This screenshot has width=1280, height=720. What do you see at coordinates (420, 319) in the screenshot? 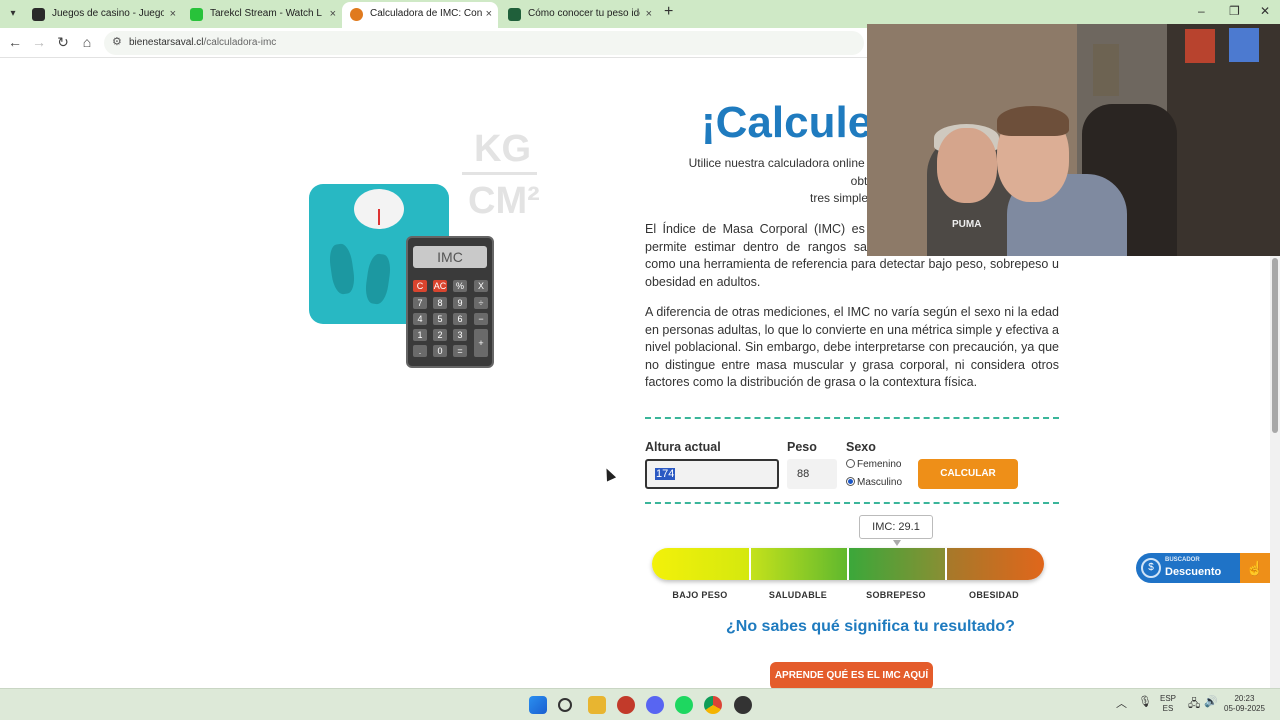
I see `calc-key: 4` at bounding box center [420, 319].